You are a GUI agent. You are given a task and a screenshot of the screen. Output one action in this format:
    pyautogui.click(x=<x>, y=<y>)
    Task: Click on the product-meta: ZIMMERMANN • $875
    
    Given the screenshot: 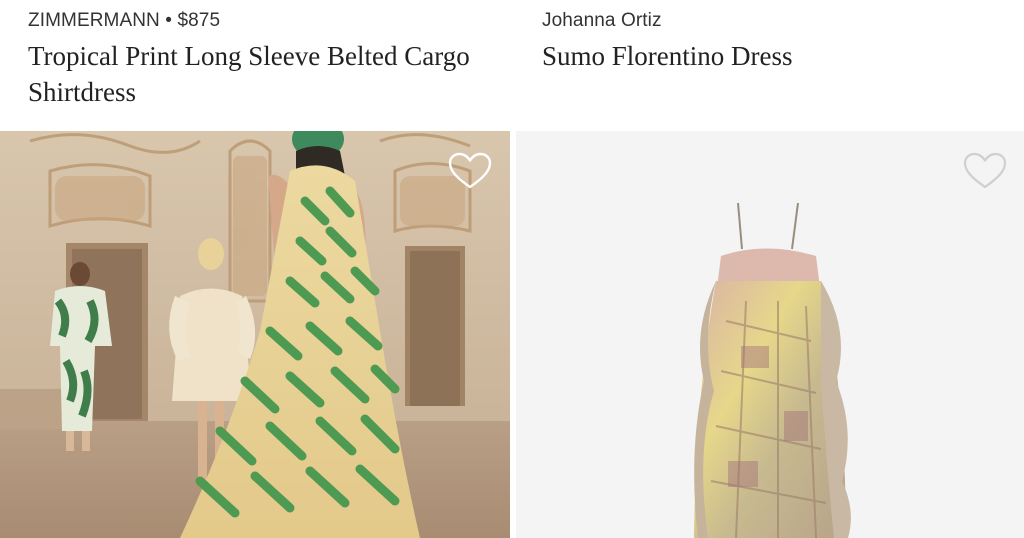 What is the action you would take?
    pyautogui.click(x=124, y=21)
    